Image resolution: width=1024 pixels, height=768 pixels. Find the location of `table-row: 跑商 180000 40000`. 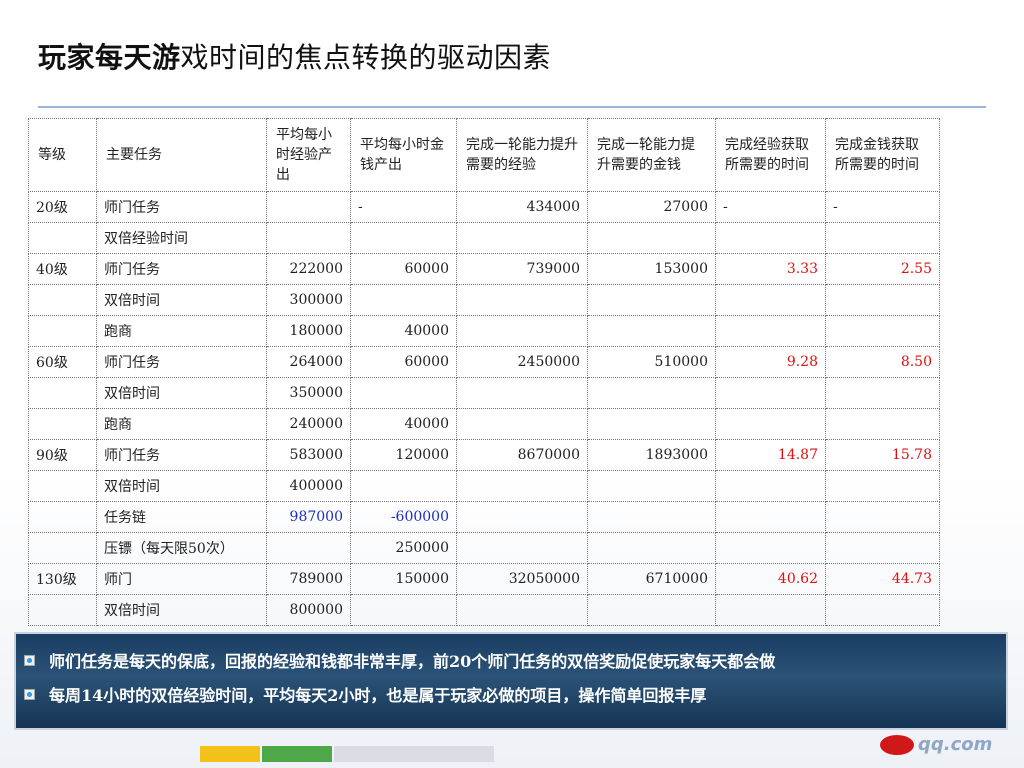

table-row: 跑商 180000 40000 is located at coordinates (484, 331).